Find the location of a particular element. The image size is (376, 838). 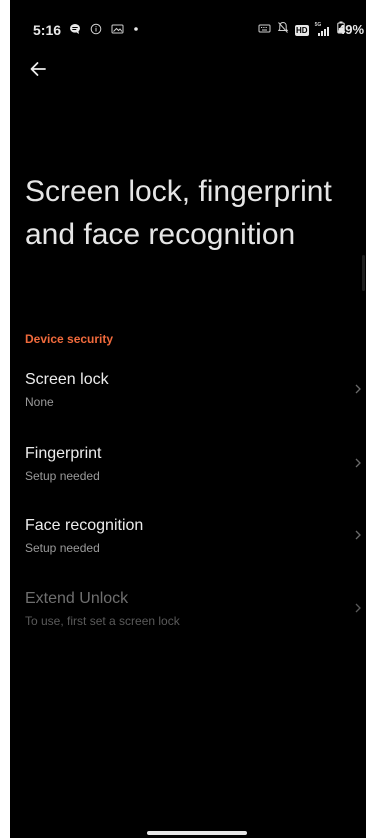

home-gesture-bar is located at coordinates (197, 833).